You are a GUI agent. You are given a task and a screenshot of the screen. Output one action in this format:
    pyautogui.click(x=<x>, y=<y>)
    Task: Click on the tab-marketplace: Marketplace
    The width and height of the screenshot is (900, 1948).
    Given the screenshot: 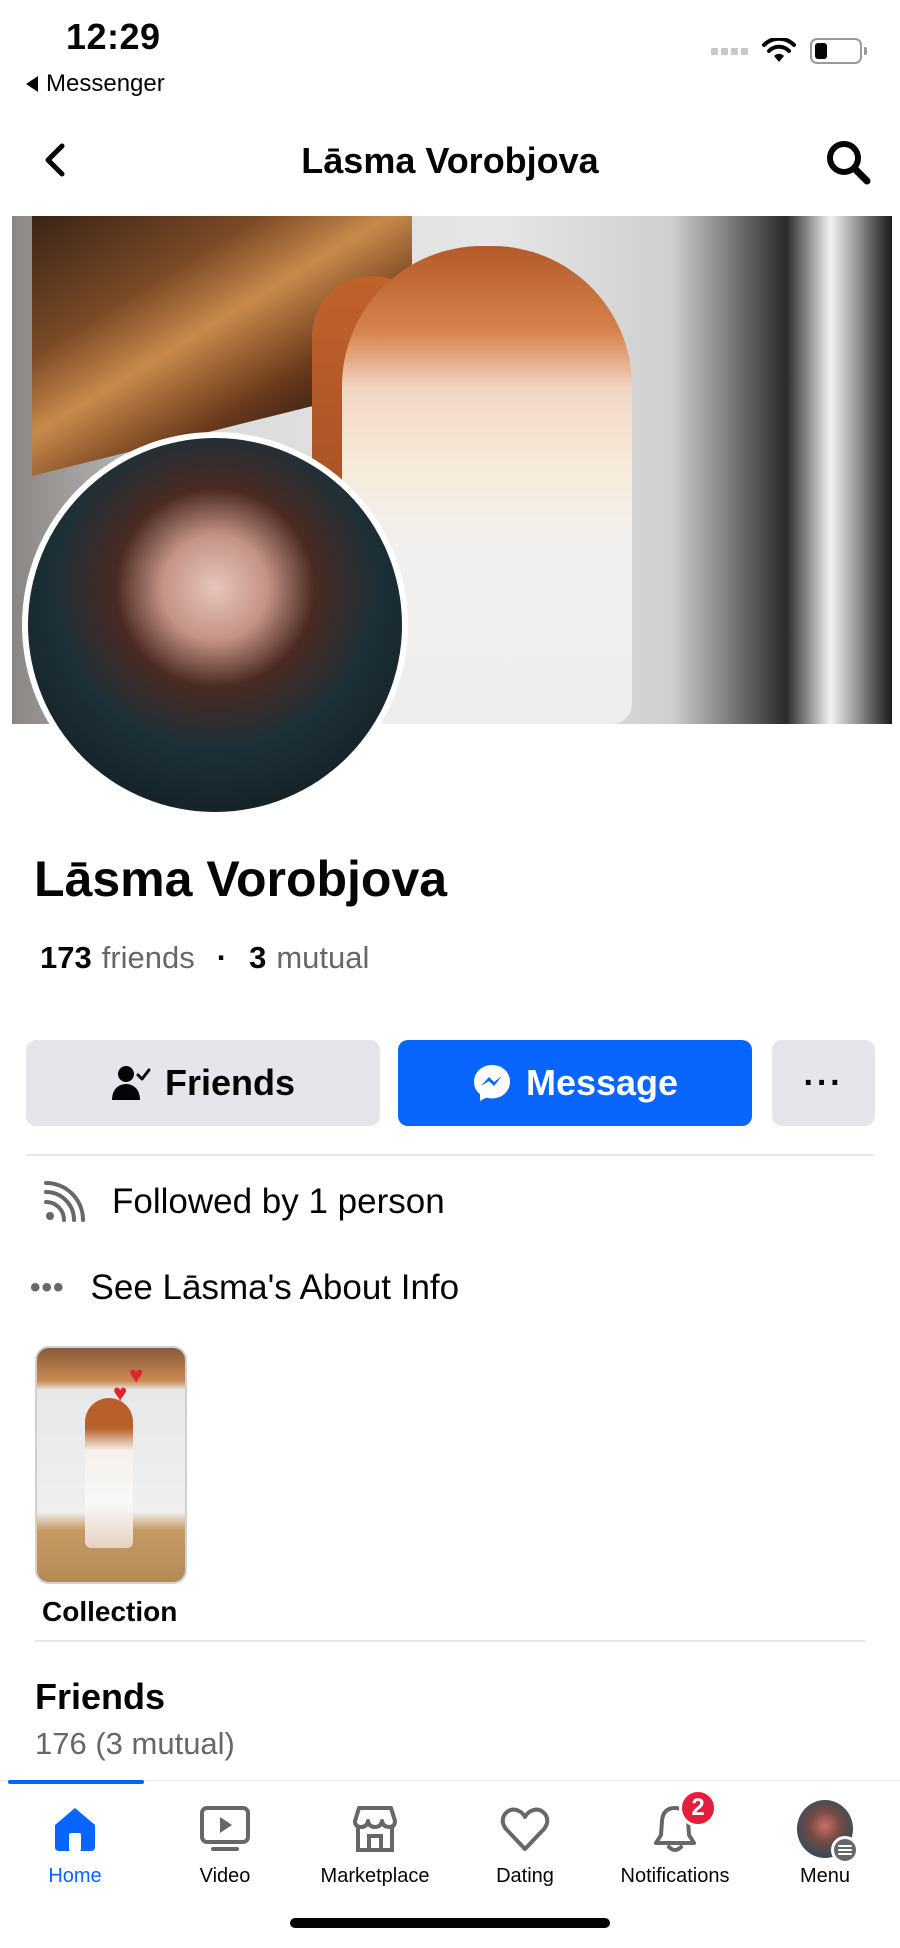 What is the action you would take?
    pyautogui.click(x=375, y=1844)
    